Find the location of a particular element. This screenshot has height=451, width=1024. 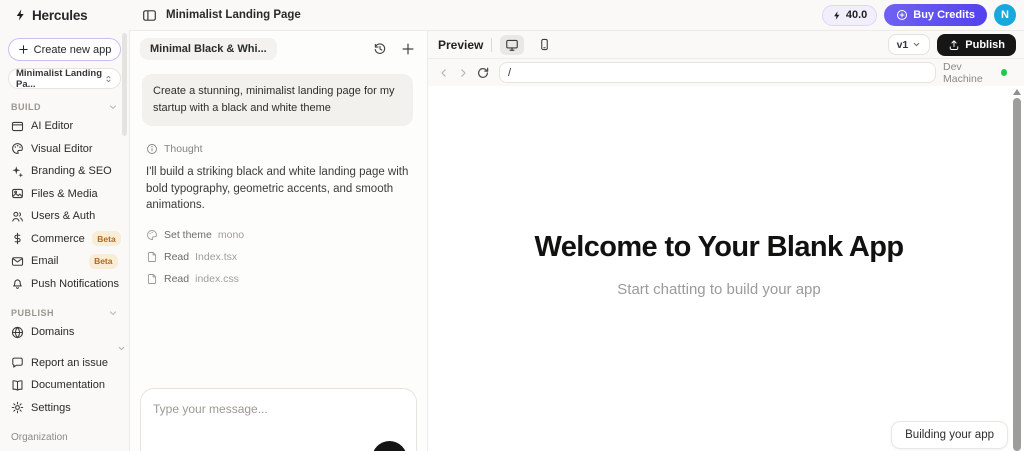

publish-label: Publish is located at coordinates (985, 44).